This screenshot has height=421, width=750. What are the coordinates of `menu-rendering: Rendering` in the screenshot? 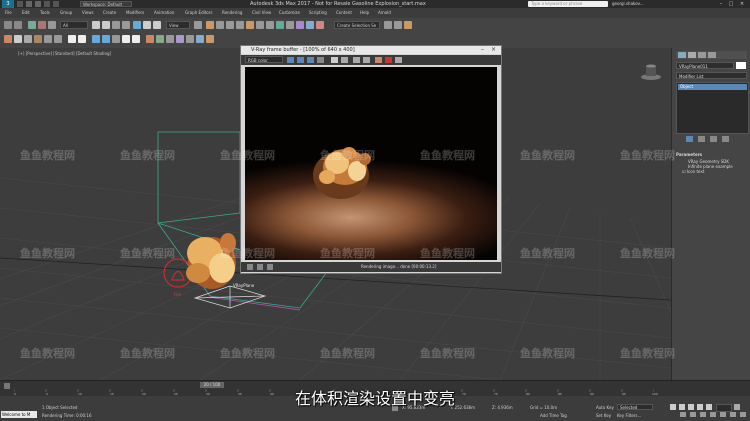 It's located at (232, 12).